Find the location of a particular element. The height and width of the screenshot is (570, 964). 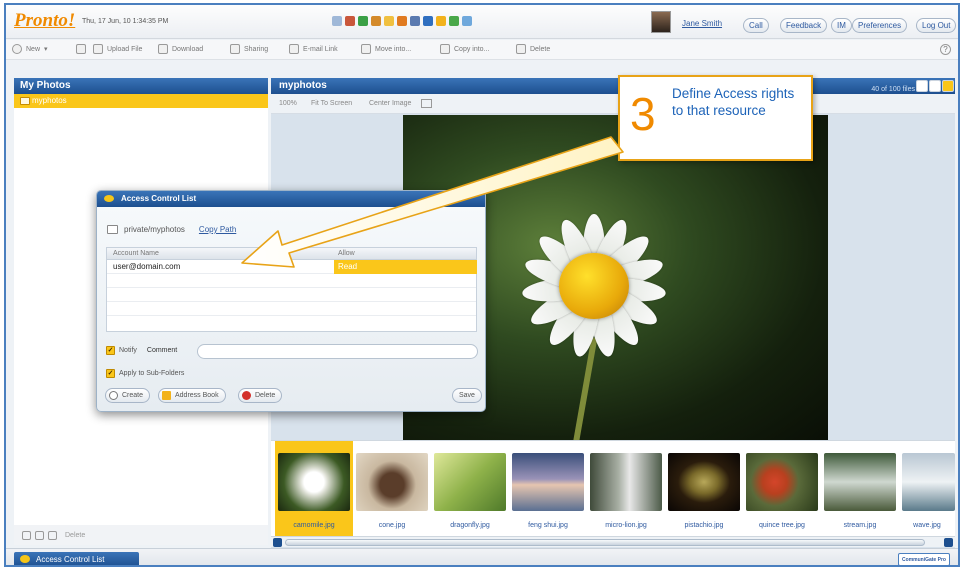

logout-button: Log Out is located at coordinates (936, 25).